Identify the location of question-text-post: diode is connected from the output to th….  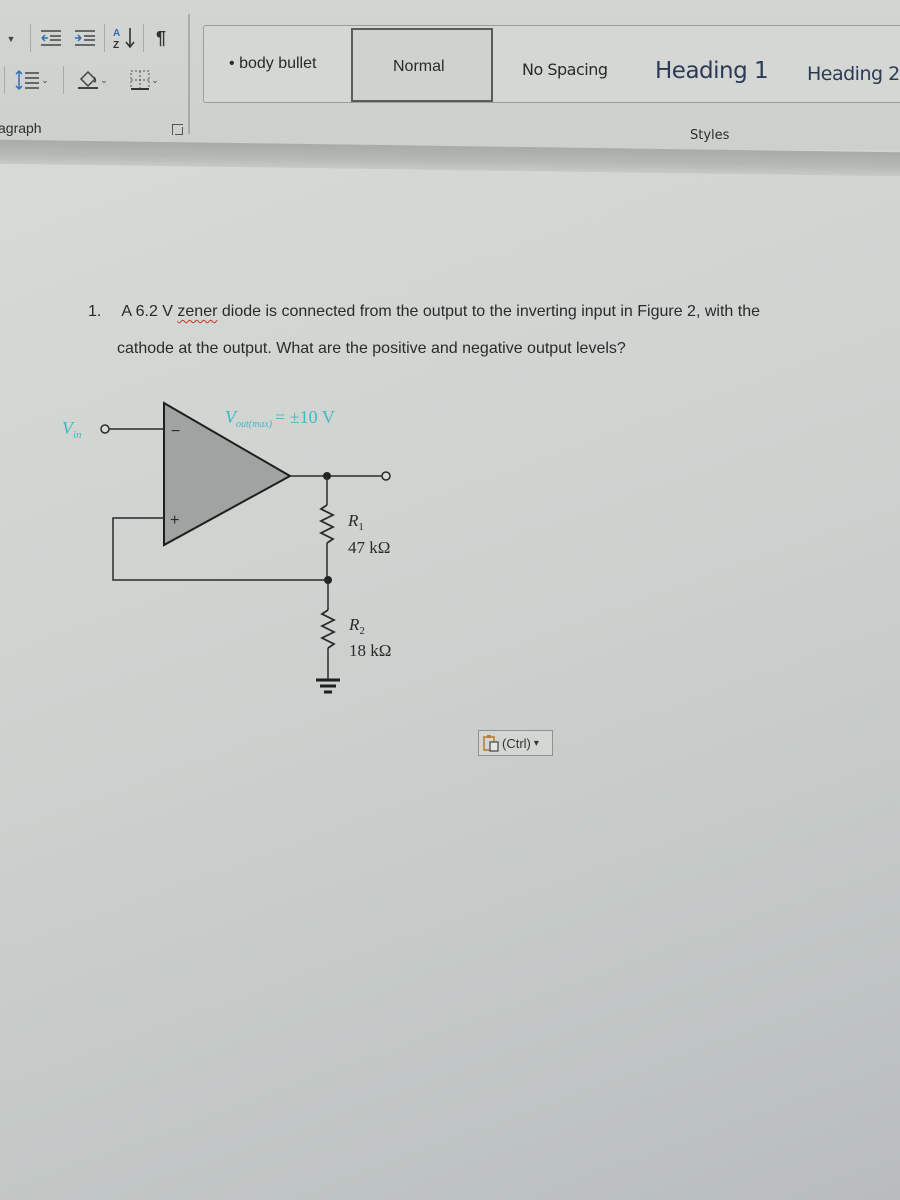
(488, 311).